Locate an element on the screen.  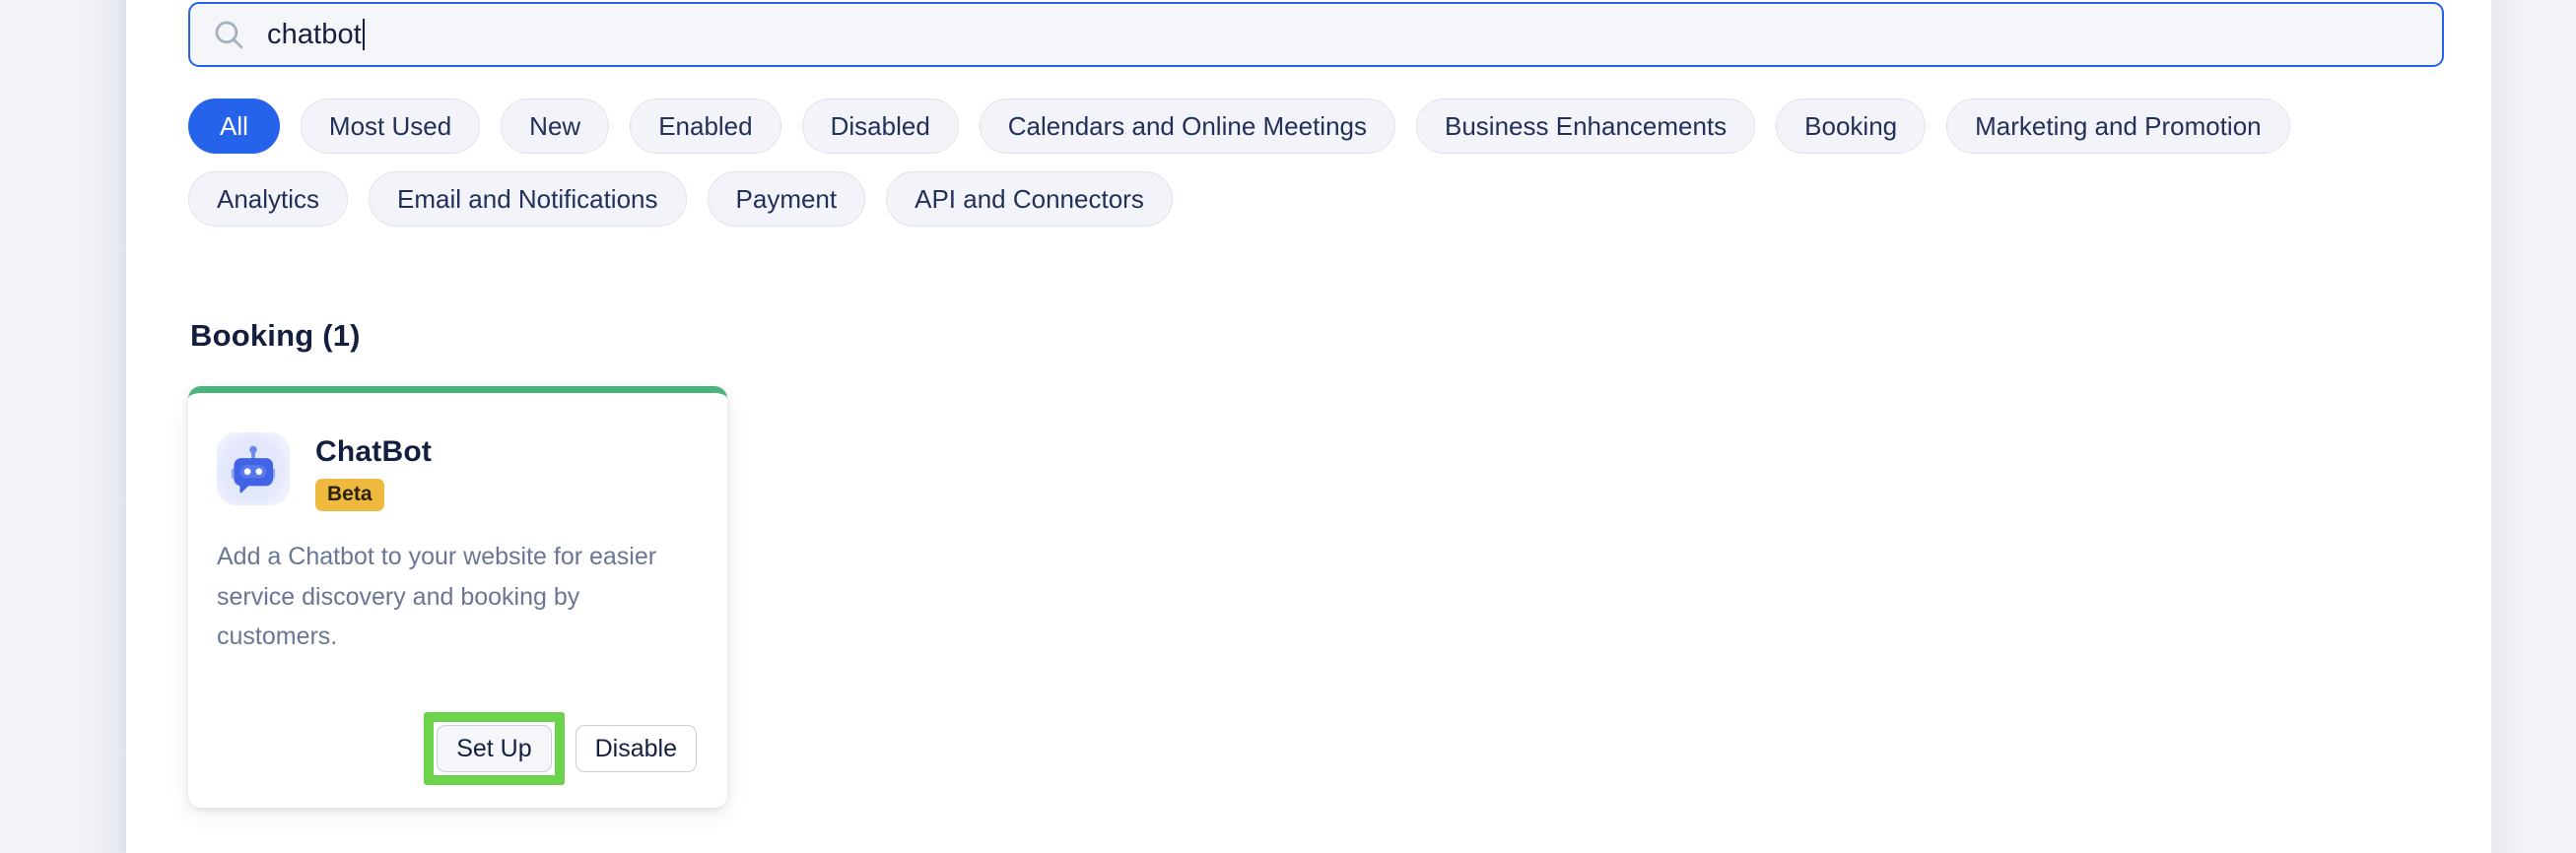
app-card-actions: Set Up Disable is located at coordinates (458, 748).